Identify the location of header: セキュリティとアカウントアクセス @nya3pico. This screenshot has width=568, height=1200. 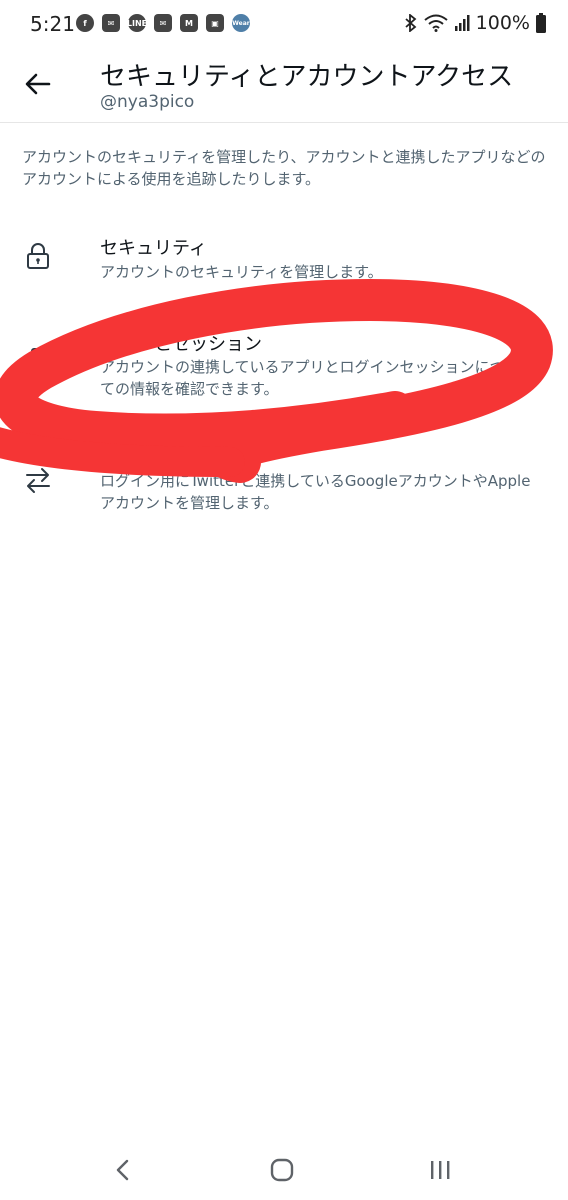
(284, 87).